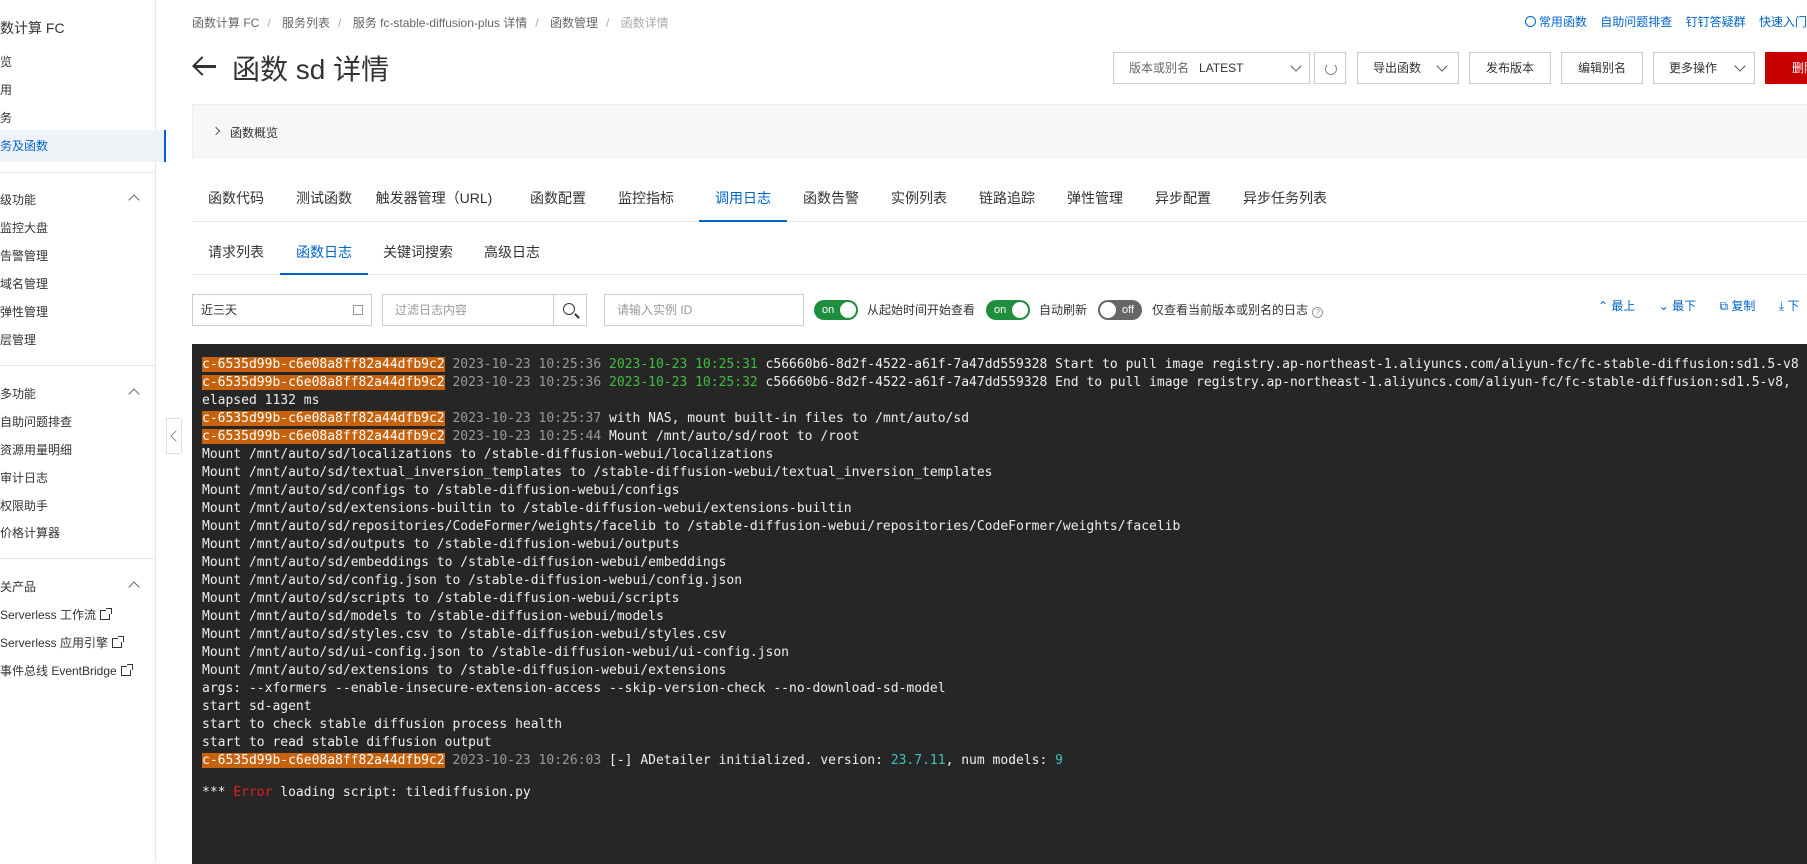 Image resolution: width=1807 pixels, height=864 pixels. I want to click on sidebar-collapse-button, so click(174, 436).